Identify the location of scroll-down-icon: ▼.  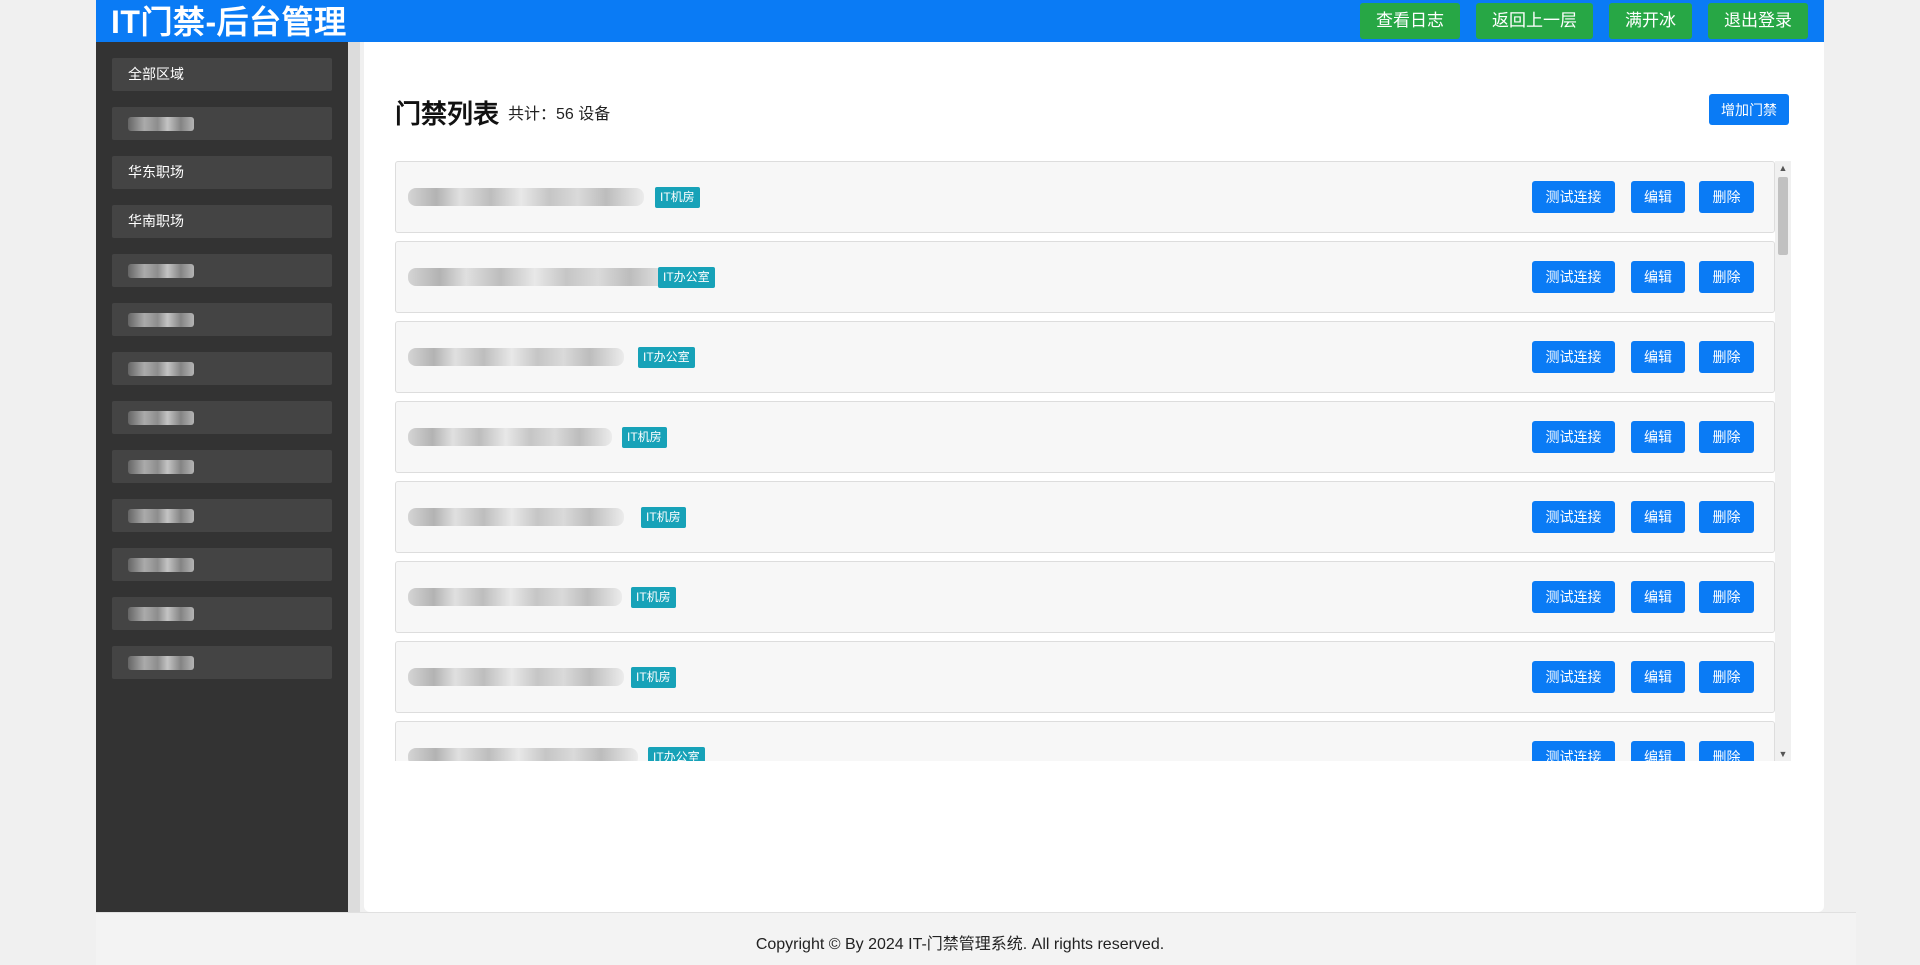
(1783, 754).